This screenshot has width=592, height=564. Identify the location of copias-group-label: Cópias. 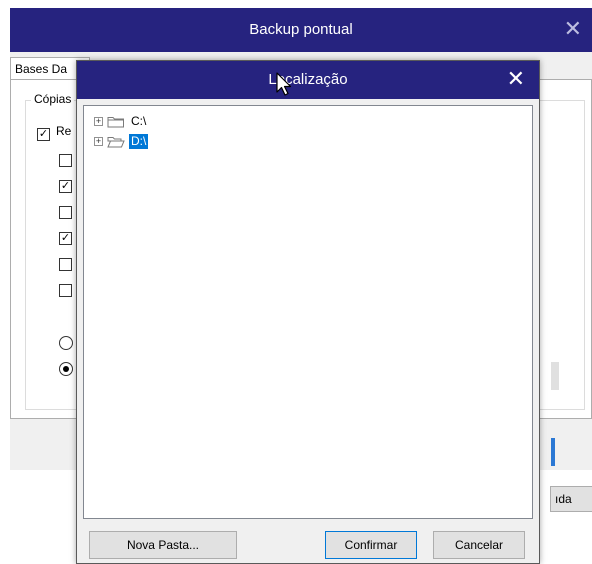
(53, 99).